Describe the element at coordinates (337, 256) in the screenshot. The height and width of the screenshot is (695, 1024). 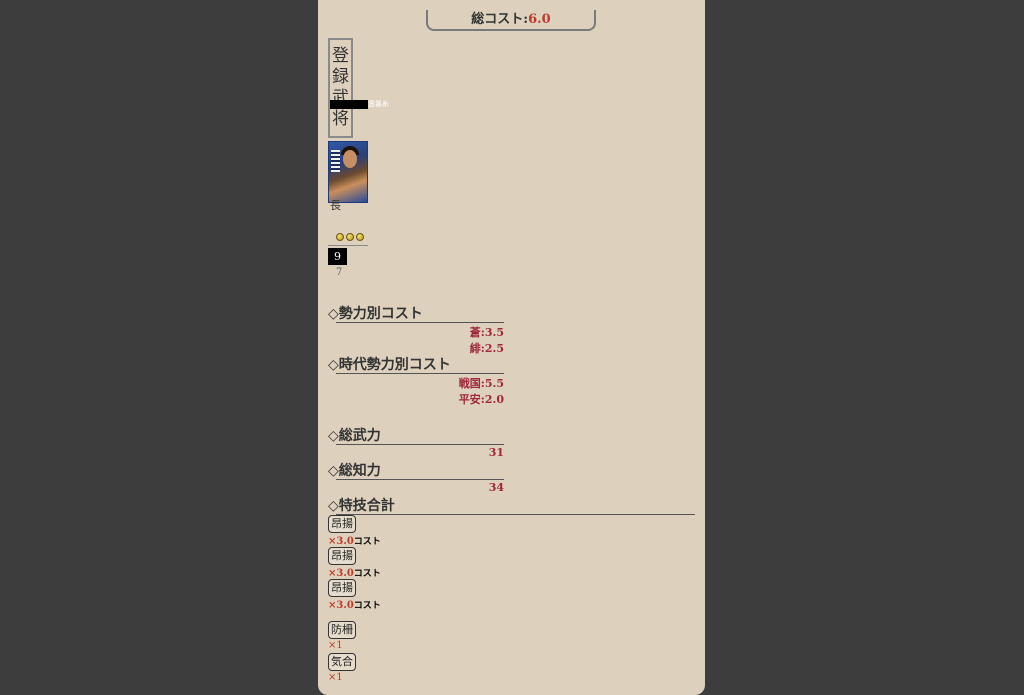
I see `card-number: 9` at that location.